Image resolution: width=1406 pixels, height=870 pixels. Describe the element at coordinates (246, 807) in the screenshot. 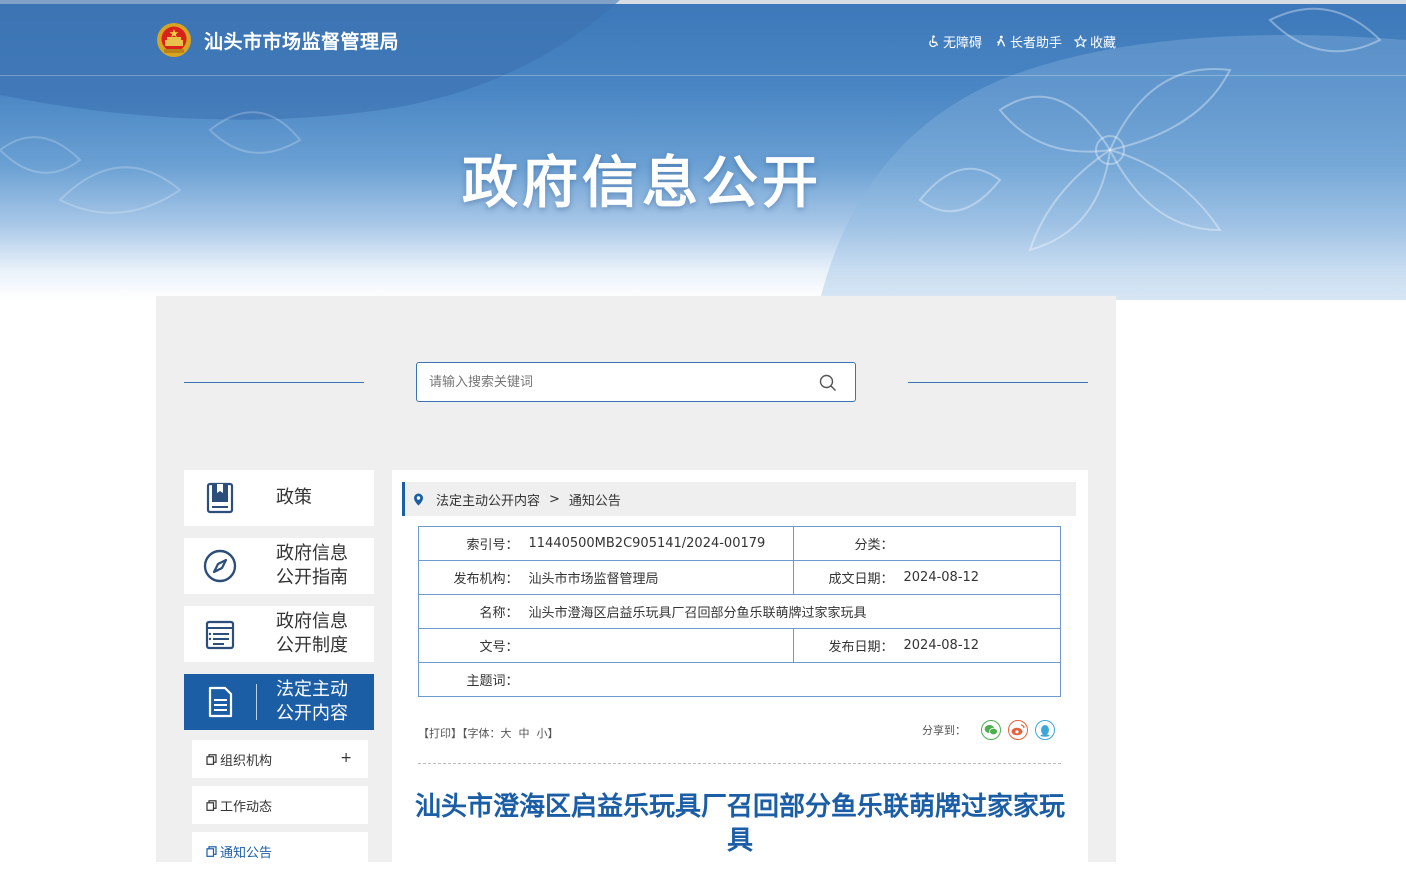

I see `sidebar-subitem-label: 工作动态` at that location.